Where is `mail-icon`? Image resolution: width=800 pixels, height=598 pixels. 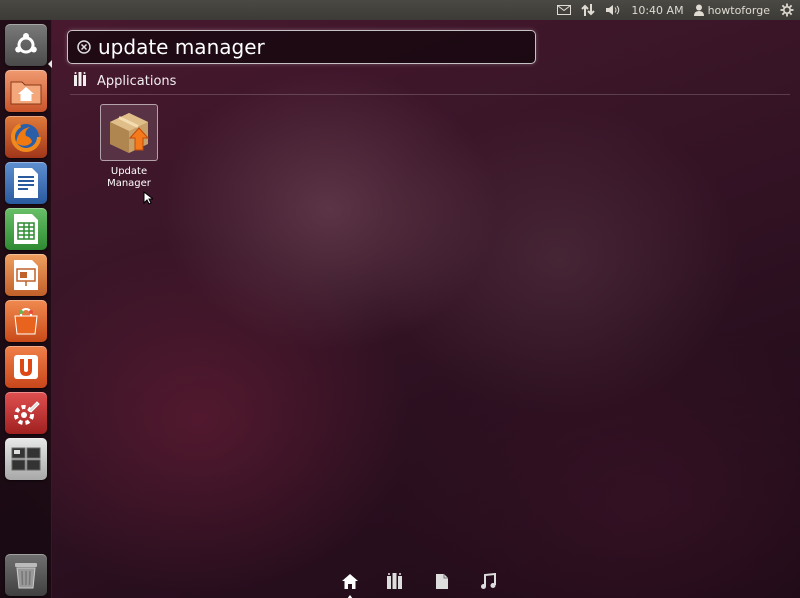
mail-icon is located at coordinates (564, 10).